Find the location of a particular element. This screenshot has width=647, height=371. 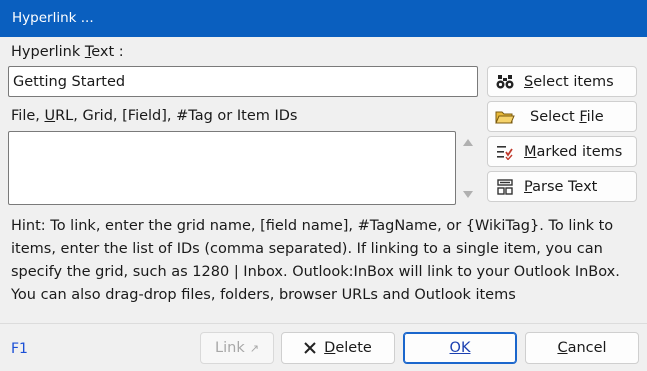

select-items-button: Select items is located at coordinates (562, 81).